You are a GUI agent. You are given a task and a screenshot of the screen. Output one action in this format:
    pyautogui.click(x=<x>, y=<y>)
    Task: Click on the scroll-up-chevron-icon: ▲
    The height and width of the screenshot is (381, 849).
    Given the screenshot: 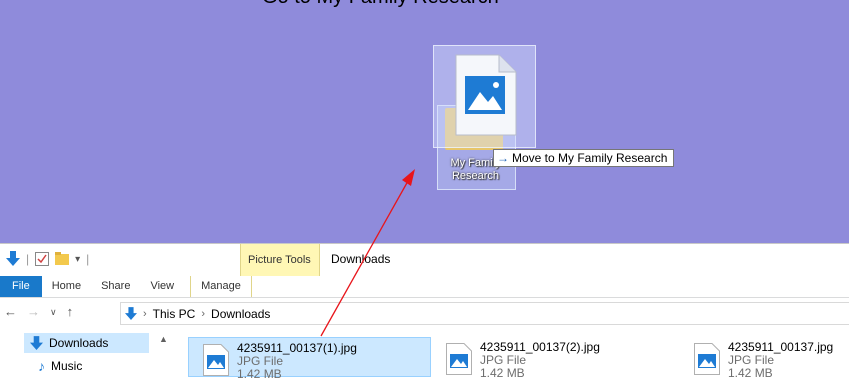 What is the action you would take?
    pyautogui.click(x=163, y=339)
    